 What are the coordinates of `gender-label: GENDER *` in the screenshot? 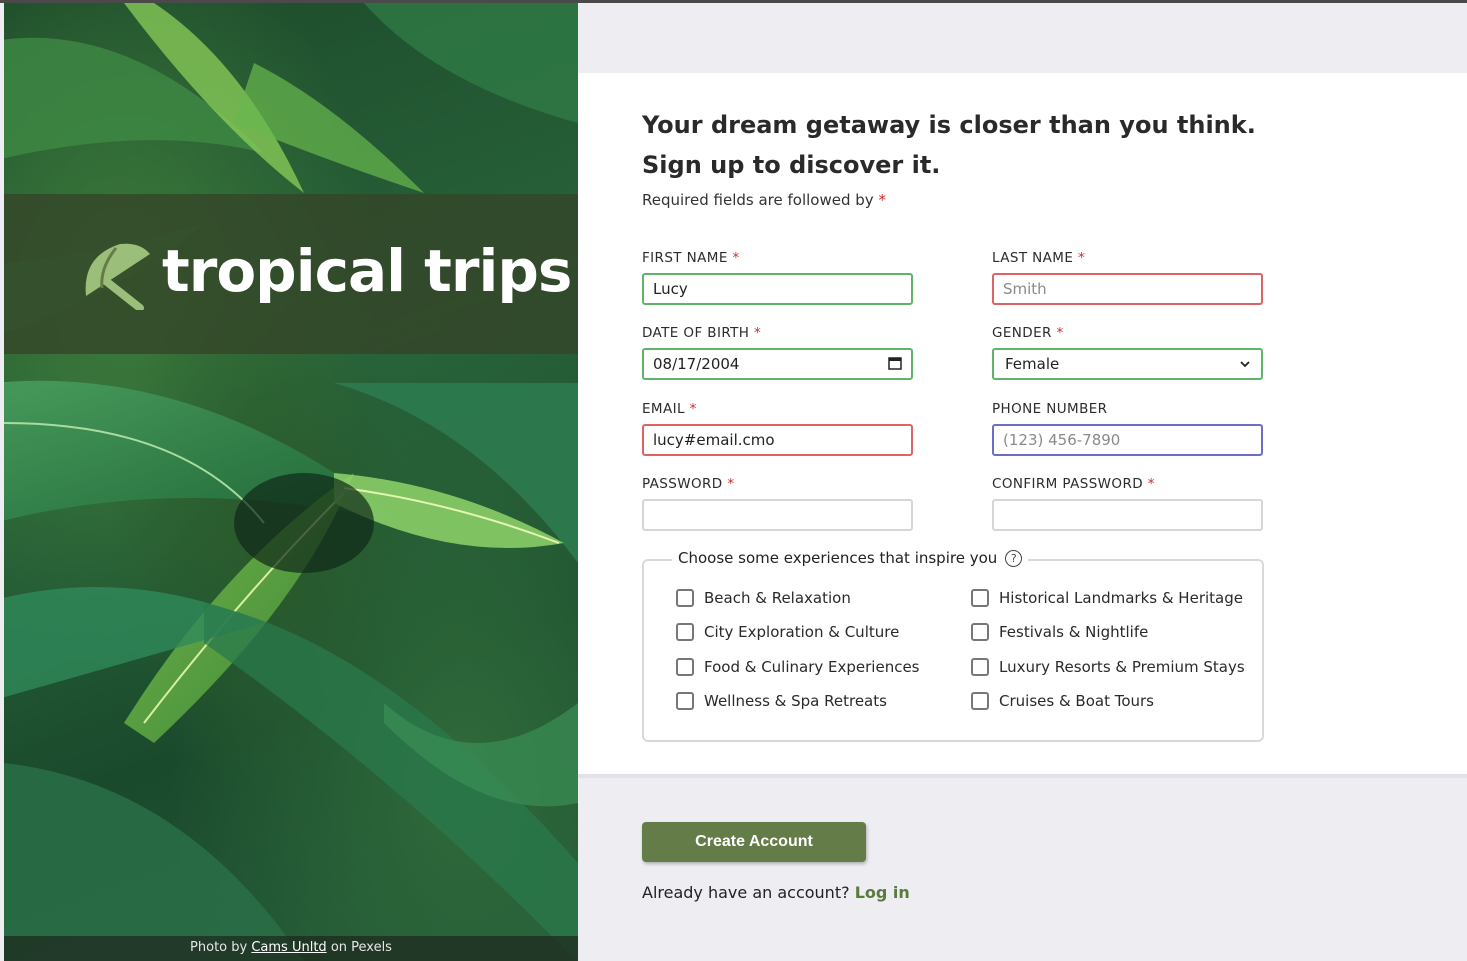 It's located at (1028, 333).